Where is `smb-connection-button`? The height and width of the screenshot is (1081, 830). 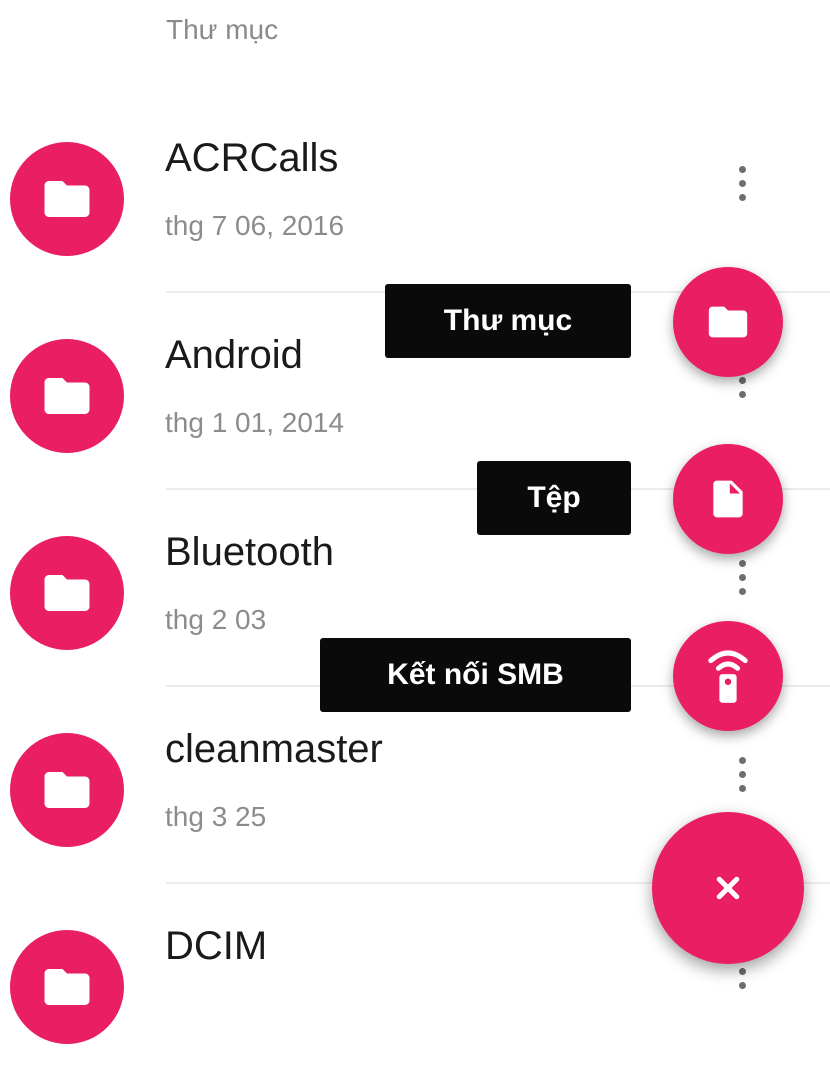
smb-connection-button is located at coordinates (728, 676).